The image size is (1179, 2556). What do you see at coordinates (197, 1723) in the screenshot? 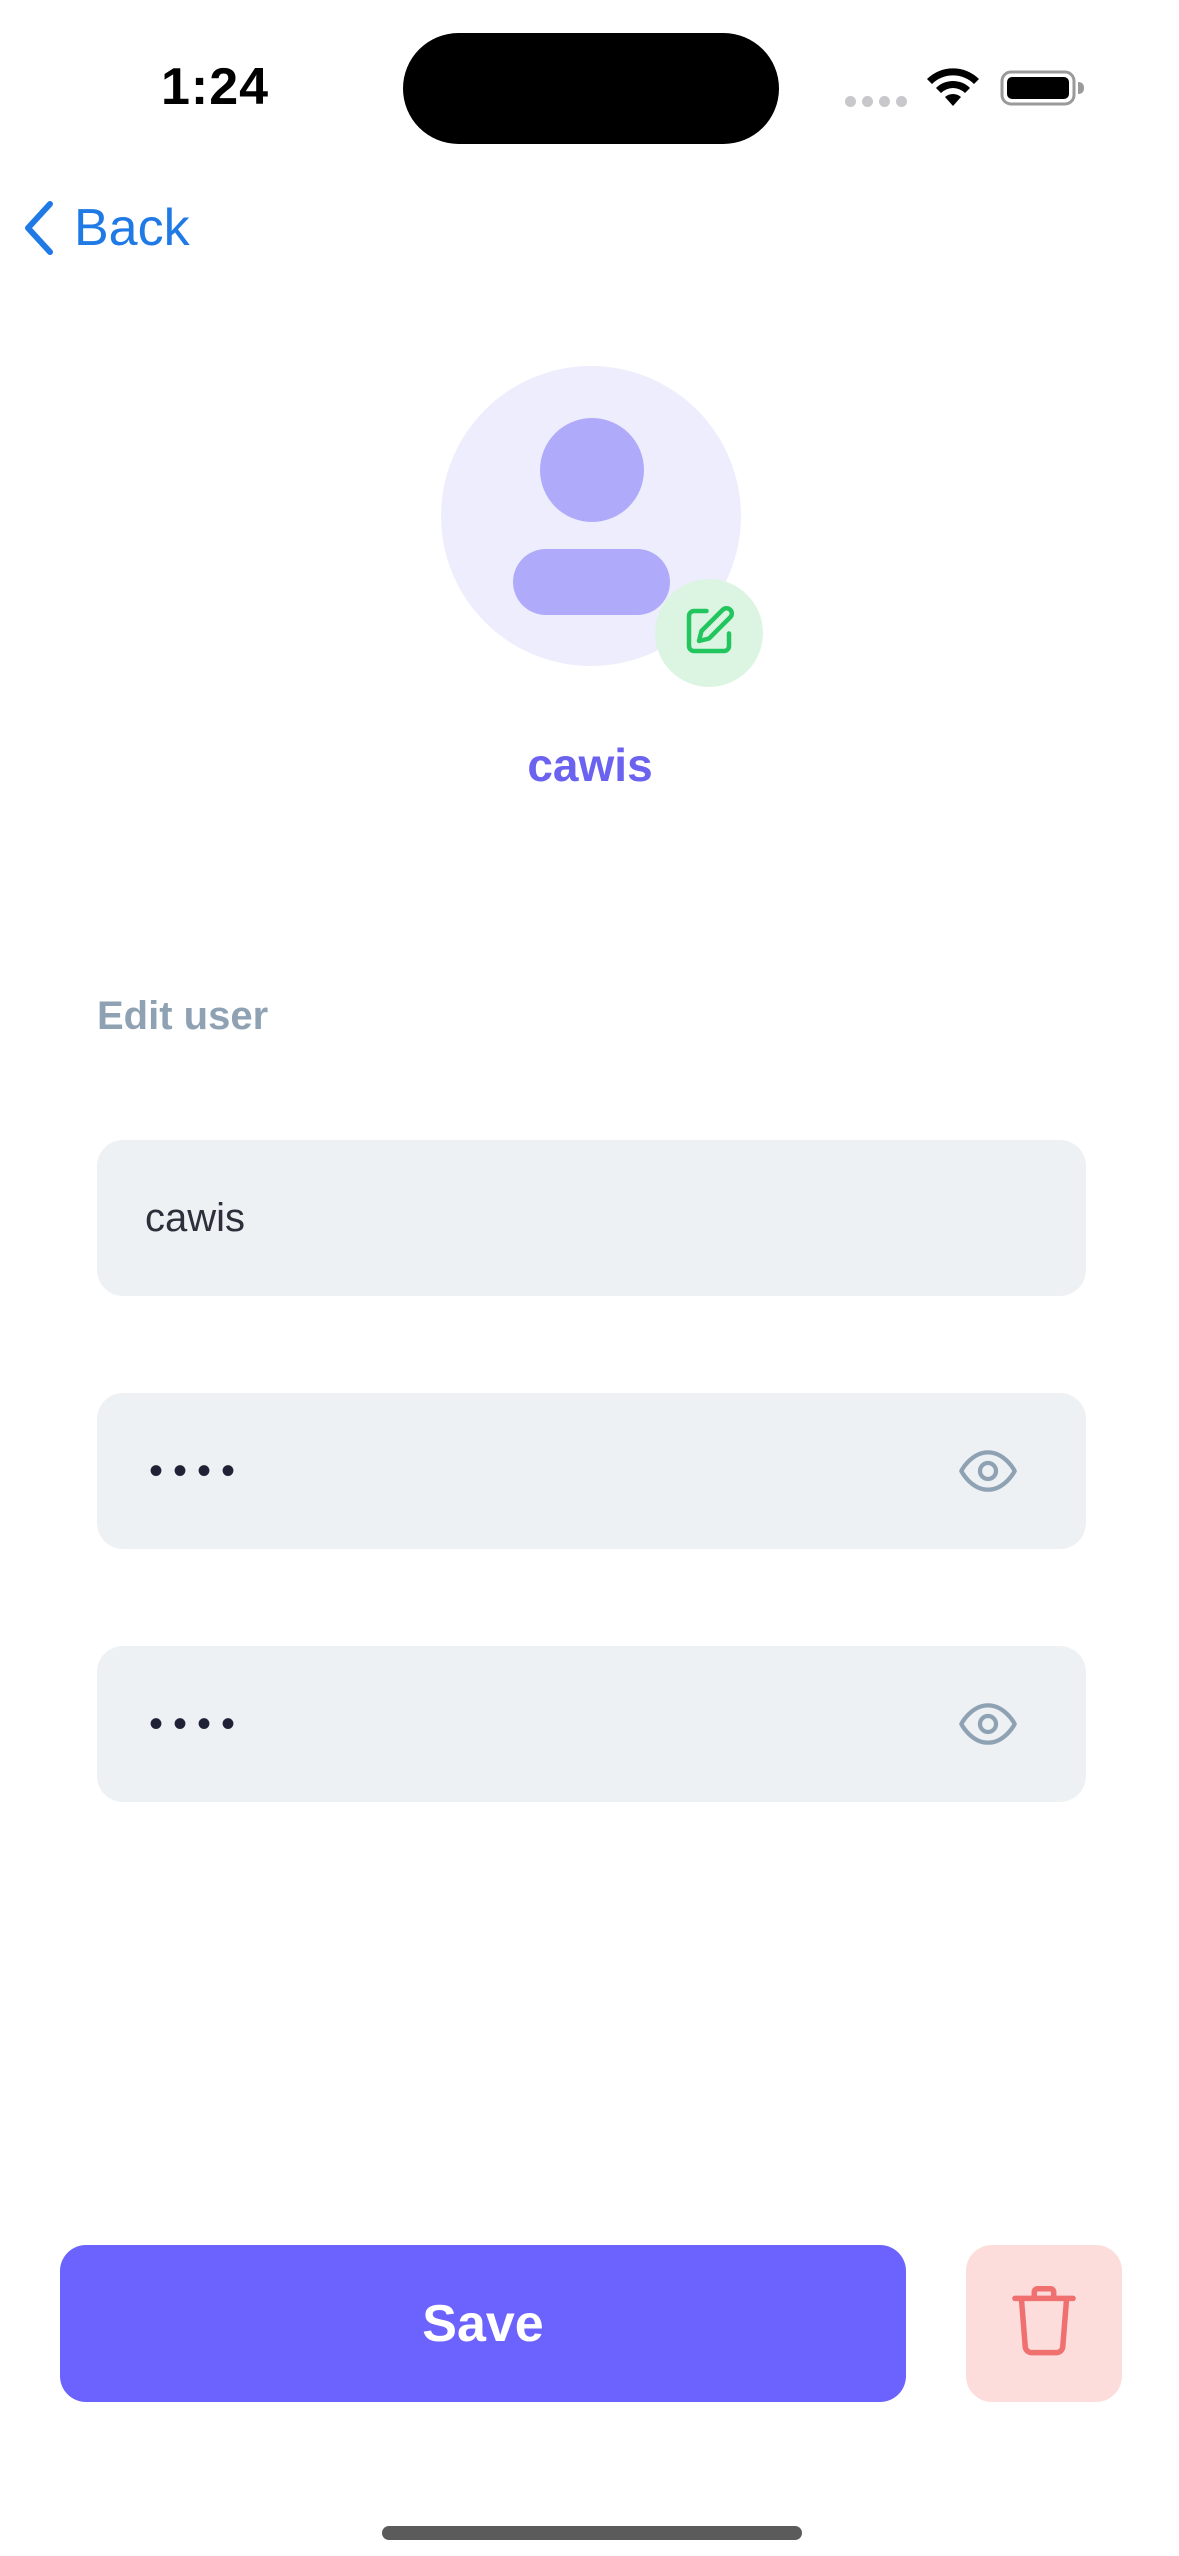
I see `confirm-password-value: ••••` at bounding box center [197, 1723].